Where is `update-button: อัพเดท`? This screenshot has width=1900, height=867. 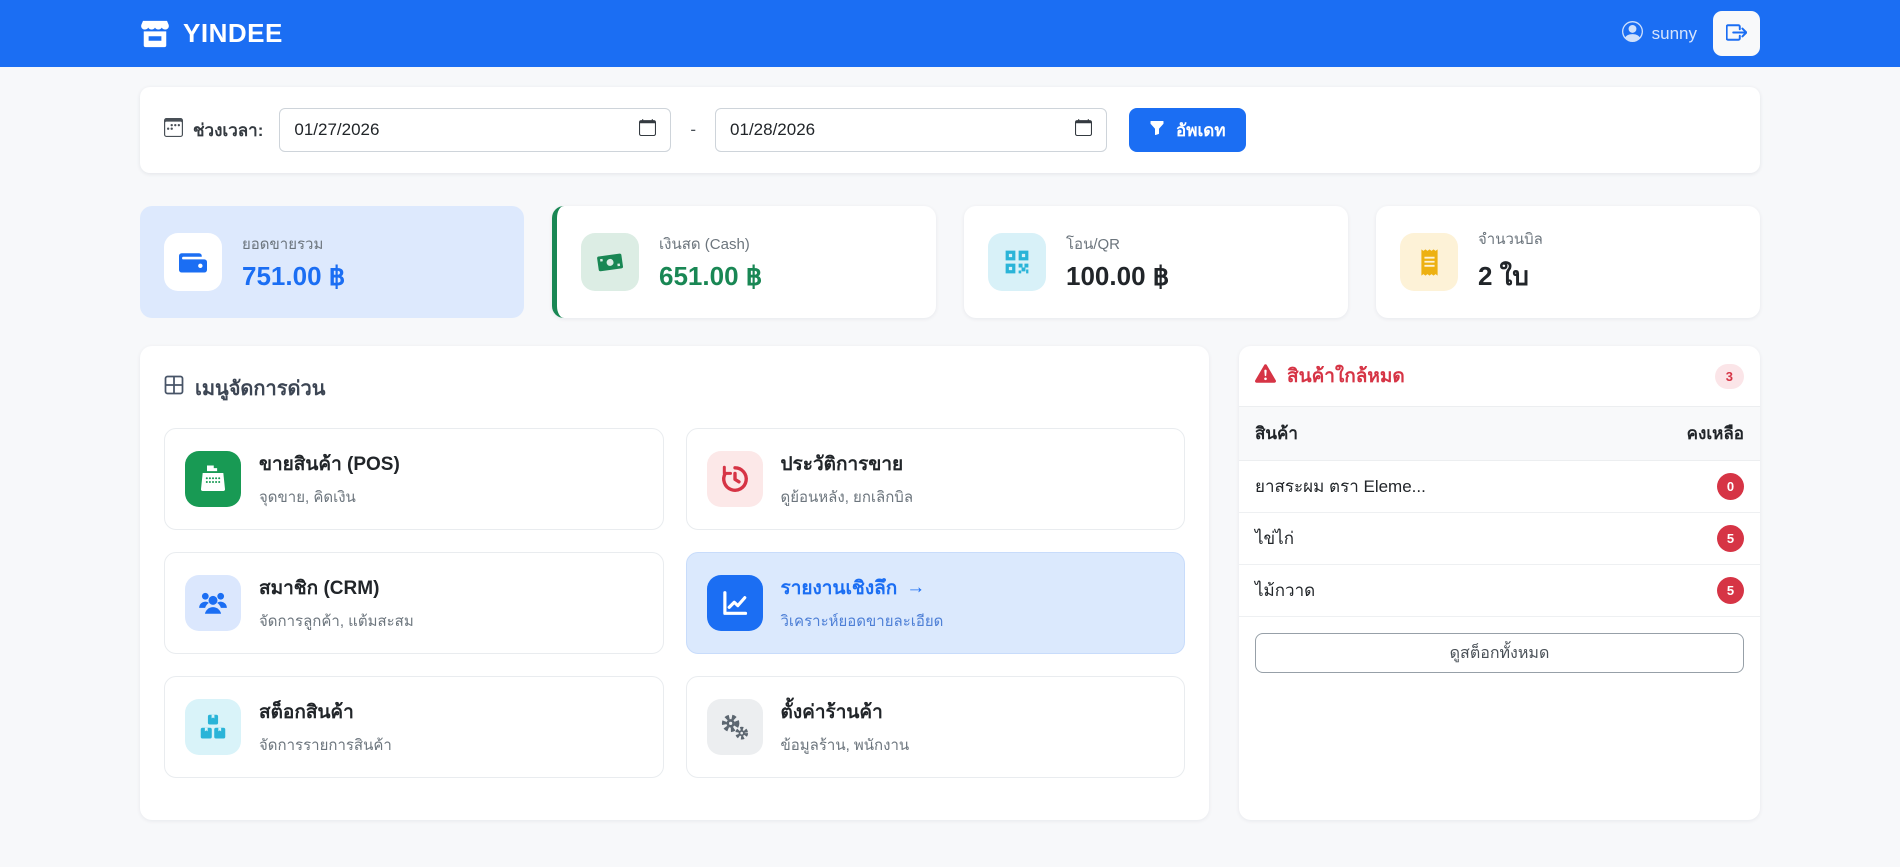
update-button: อัพเดท is located at coordinates (1187, 130).